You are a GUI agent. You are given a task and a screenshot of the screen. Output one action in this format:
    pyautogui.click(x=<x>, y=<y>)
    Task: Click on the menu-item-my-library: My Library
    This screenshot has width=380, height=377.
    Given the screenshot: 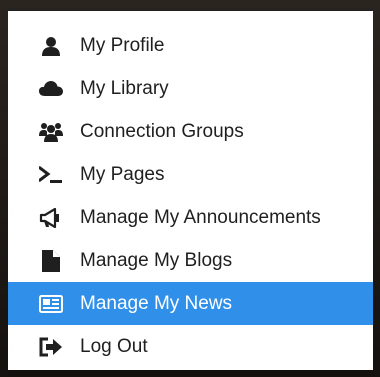 What is the action you would take?
    pyautogui.click(x=190, y=88)
    